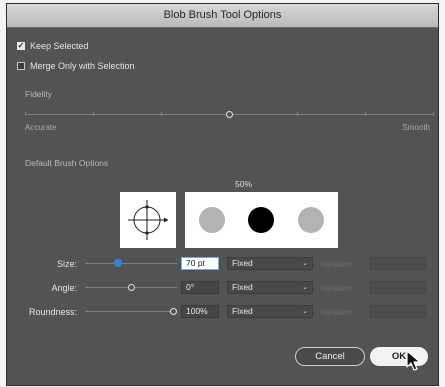 This screenshot has width=445, height=387. I want to click on size-slider-knob, so click(118, 263).